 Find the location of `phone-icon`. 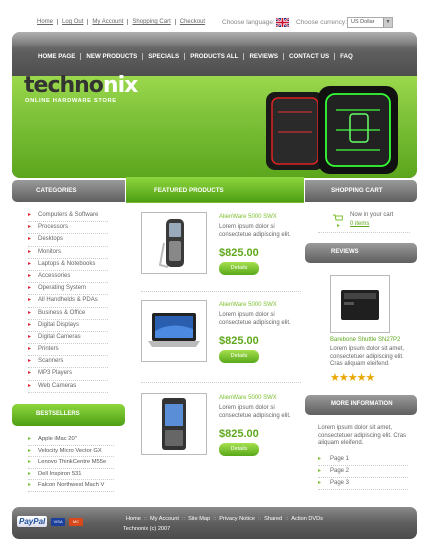

phone-icon is located at coordinates (171, 243).